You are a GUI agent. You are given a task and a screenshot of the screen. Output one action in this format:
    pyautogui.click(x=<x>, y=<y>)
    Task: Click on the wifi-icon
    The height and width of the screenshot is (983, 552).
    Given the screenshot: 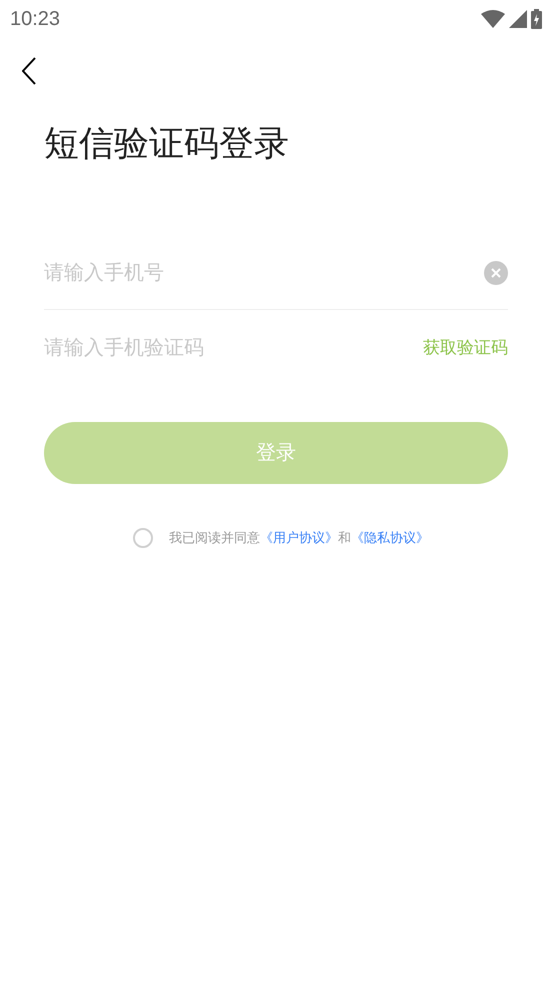 What is the action you would take?
    pyautogui.click(x=493, y=19)
    